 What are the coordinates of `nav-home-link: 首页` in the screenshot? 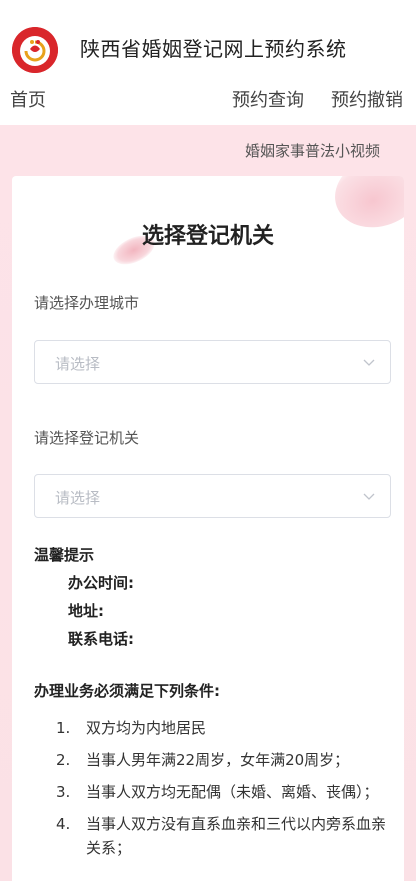 It's located at (28, 99).